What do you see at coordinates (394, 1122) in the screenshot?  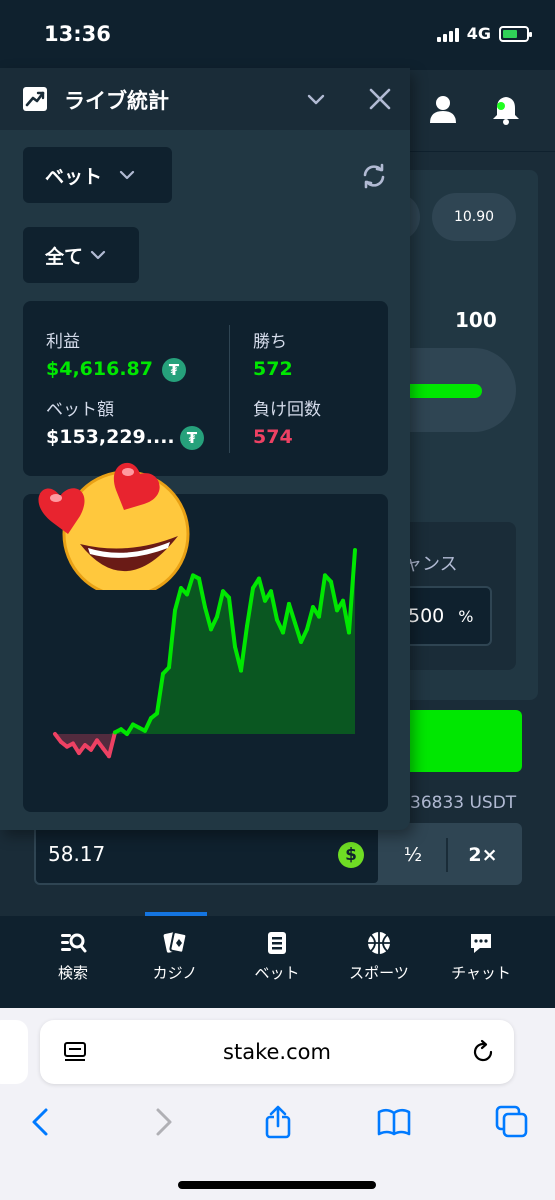 I see `bookmarks-icon` at bounding box center [394, 1122].